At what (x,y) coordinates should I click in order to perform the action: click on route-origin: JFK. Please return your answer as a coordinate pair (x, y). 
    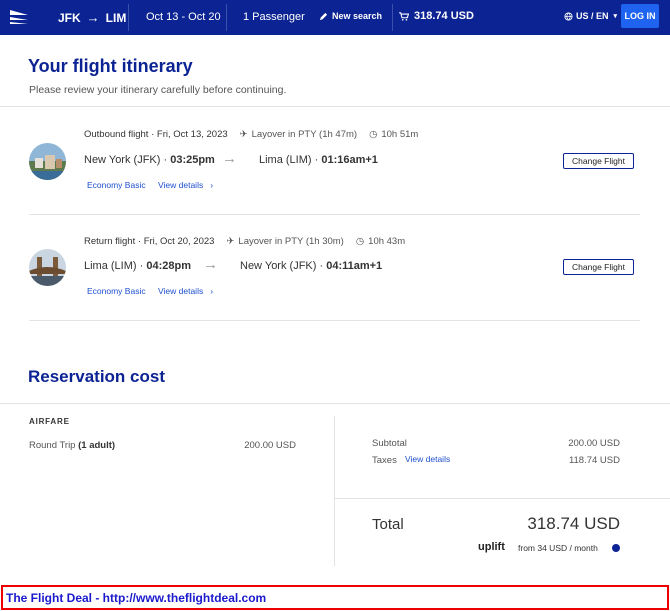
    Looking at the image, I should click on (69, 17).